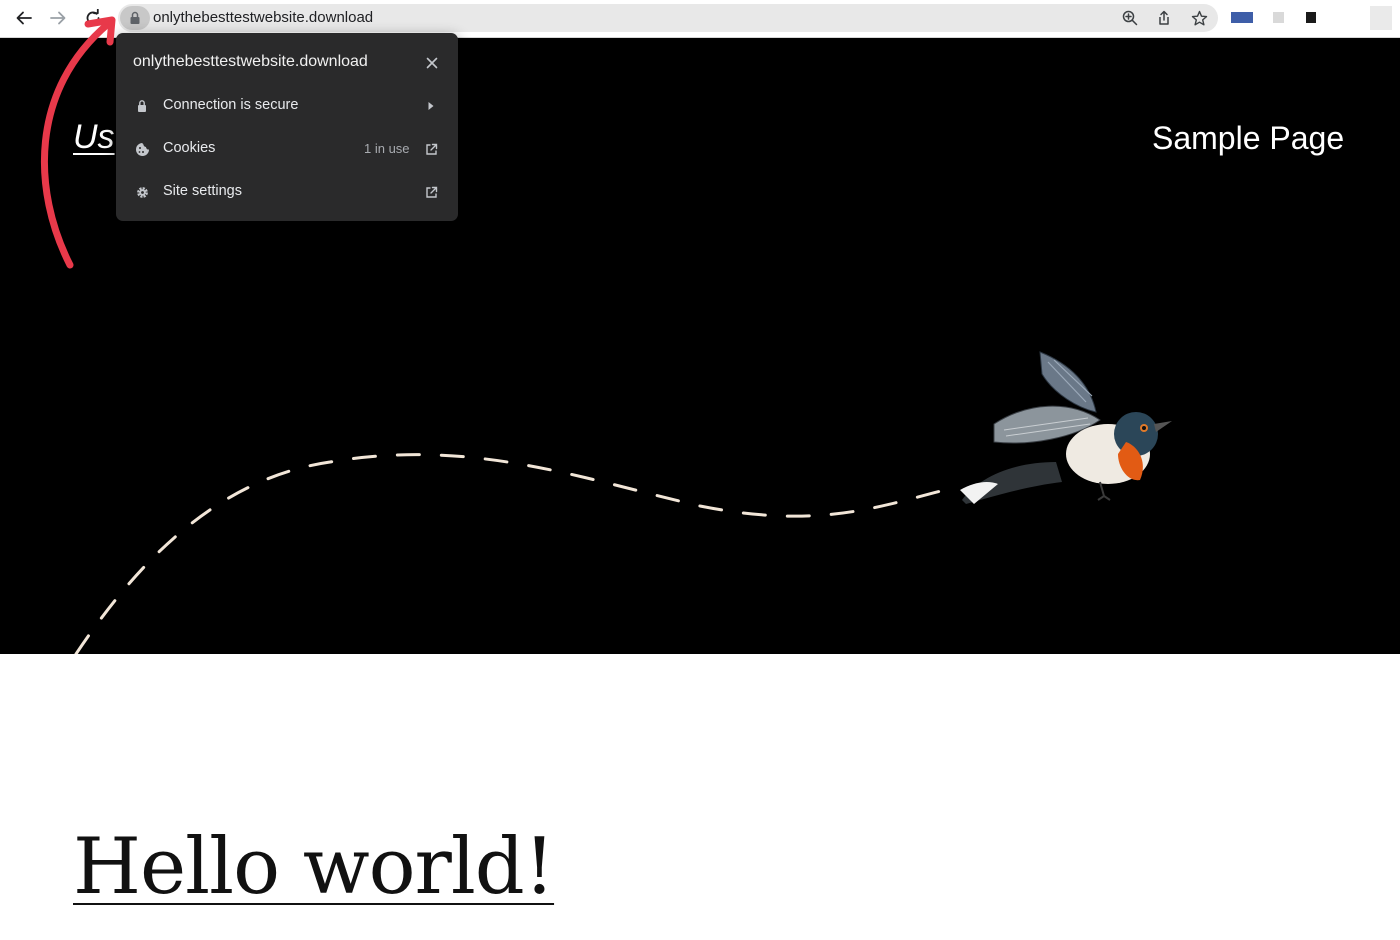 The height and width of the screenshot is (940, 1400). I want to click on extension-icon-blue, so click(1242, 17).